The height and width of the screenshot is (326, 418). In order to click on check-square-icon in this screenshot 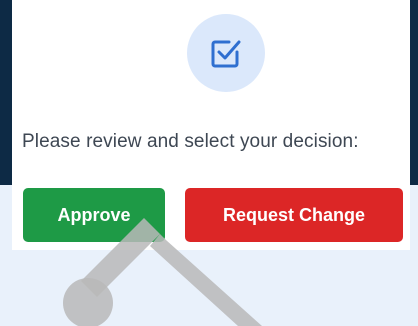, I will do `click(226, 54)`.